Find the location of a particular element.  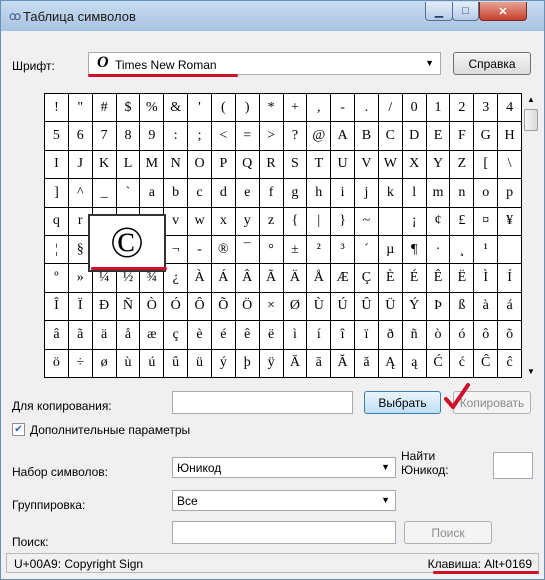

char-cell: \ is located at coordinates (510, 165).